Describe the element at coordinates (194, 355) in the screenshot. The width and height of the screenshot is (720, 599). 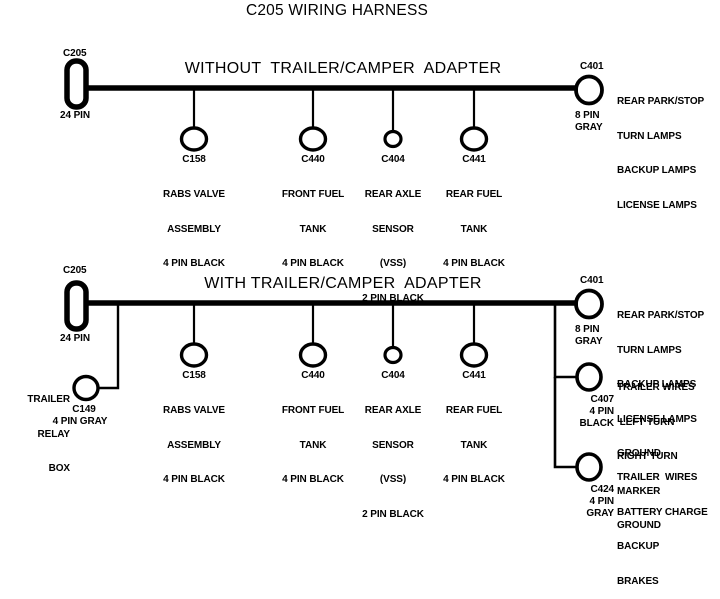
I see `connector-c158-bottom-circle` at that location.